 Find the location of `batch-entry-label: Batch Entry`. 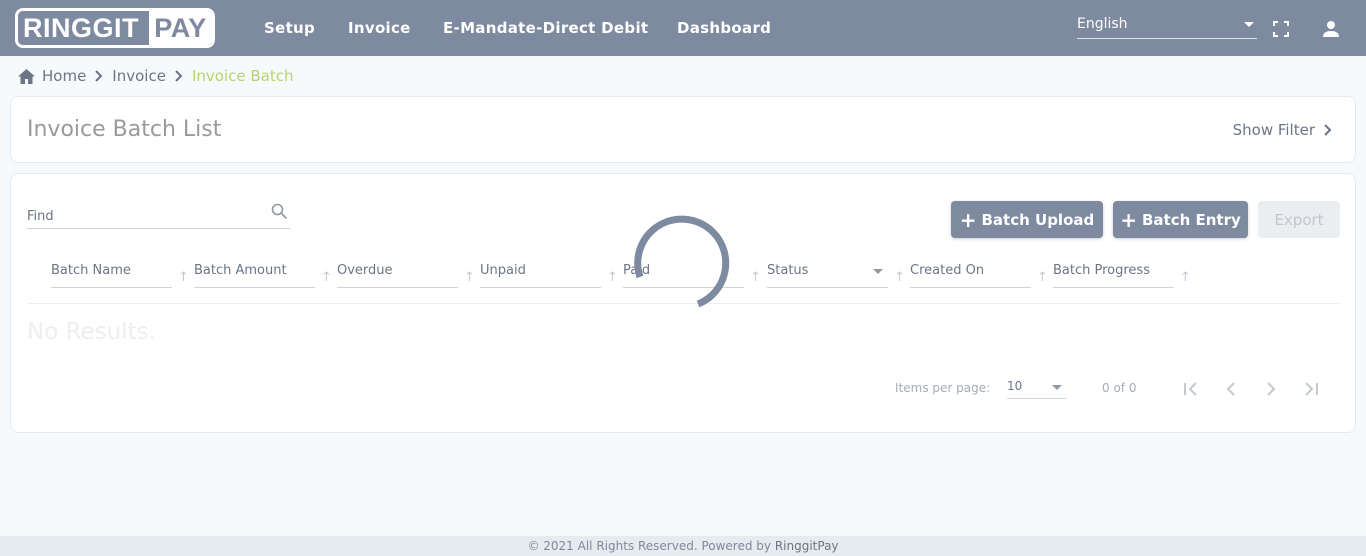

batch-entry-label: Batch Entry is located at coordinates (1191, 219).